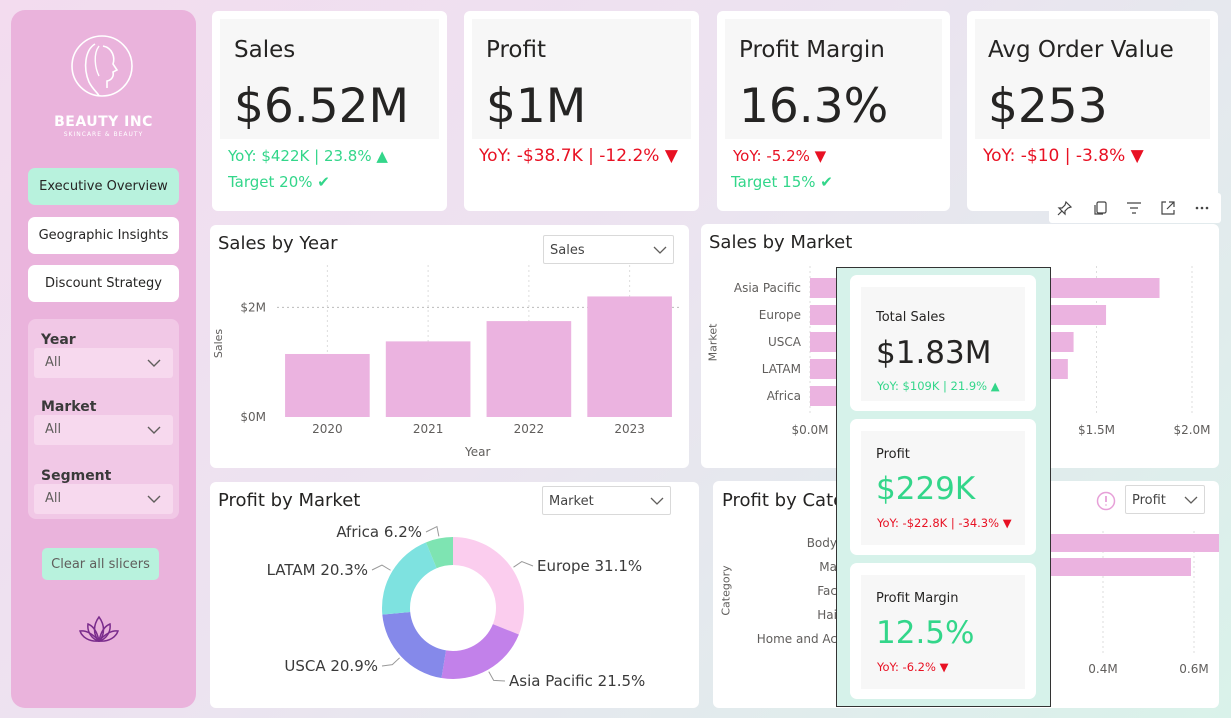 Image resolution: width=1231 pixels, height=718 pixels. I want to click on x-axis-title: Year, so click(478, 452).